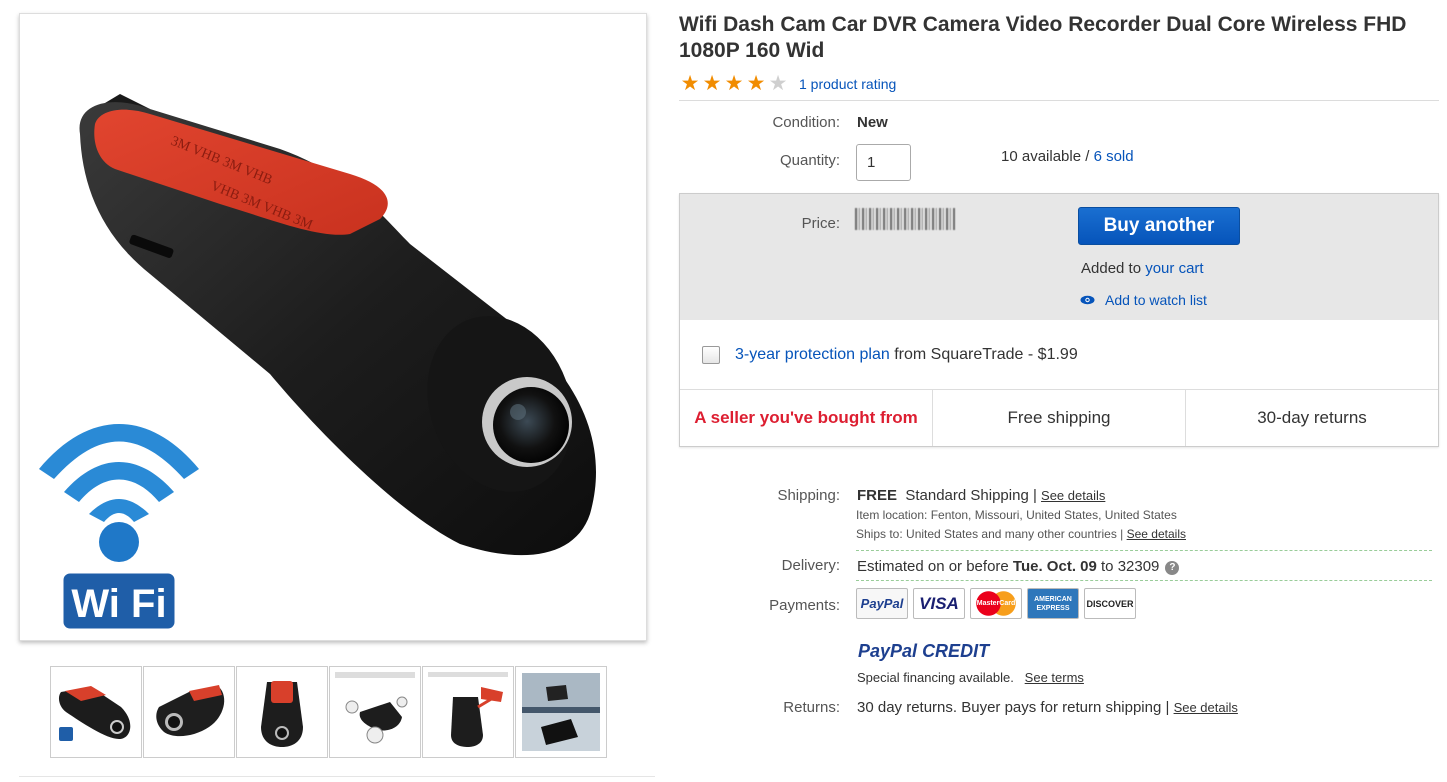 The height and width of the screenshot is (782, 1447). What do you see at coordinates (1312, 417) in the screenshot?
I see `feature-returns: 30-day returns` at bounding box center [1312, 417].